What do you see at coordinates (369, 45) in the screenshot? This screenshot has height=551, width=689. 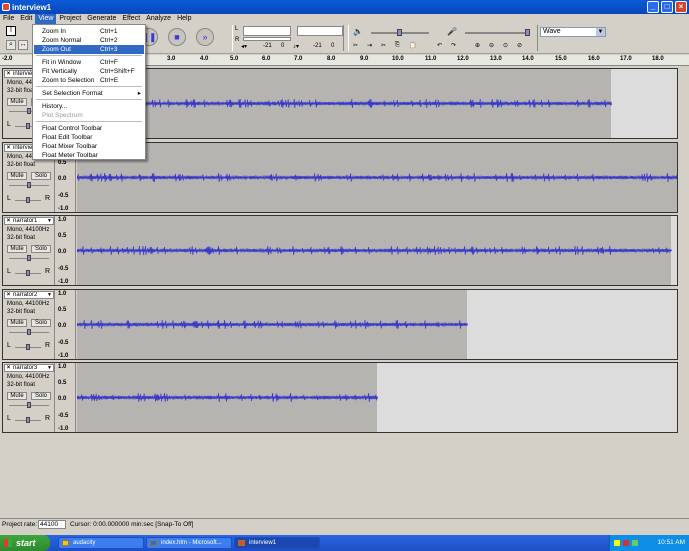 I see `silence-icon: ⇥` at bounding box center [369, 45].